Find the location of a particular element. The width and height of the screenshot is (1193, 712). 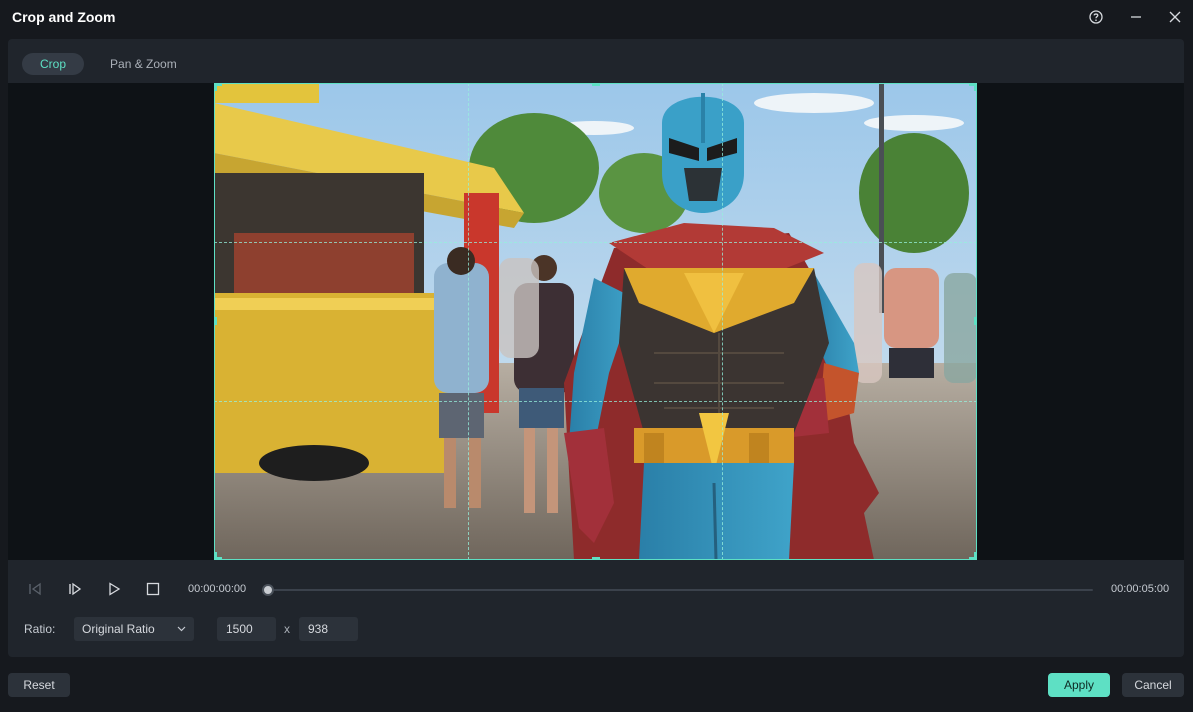

total-time: 00:00:05:00 is located at coordinates (1140, 589).